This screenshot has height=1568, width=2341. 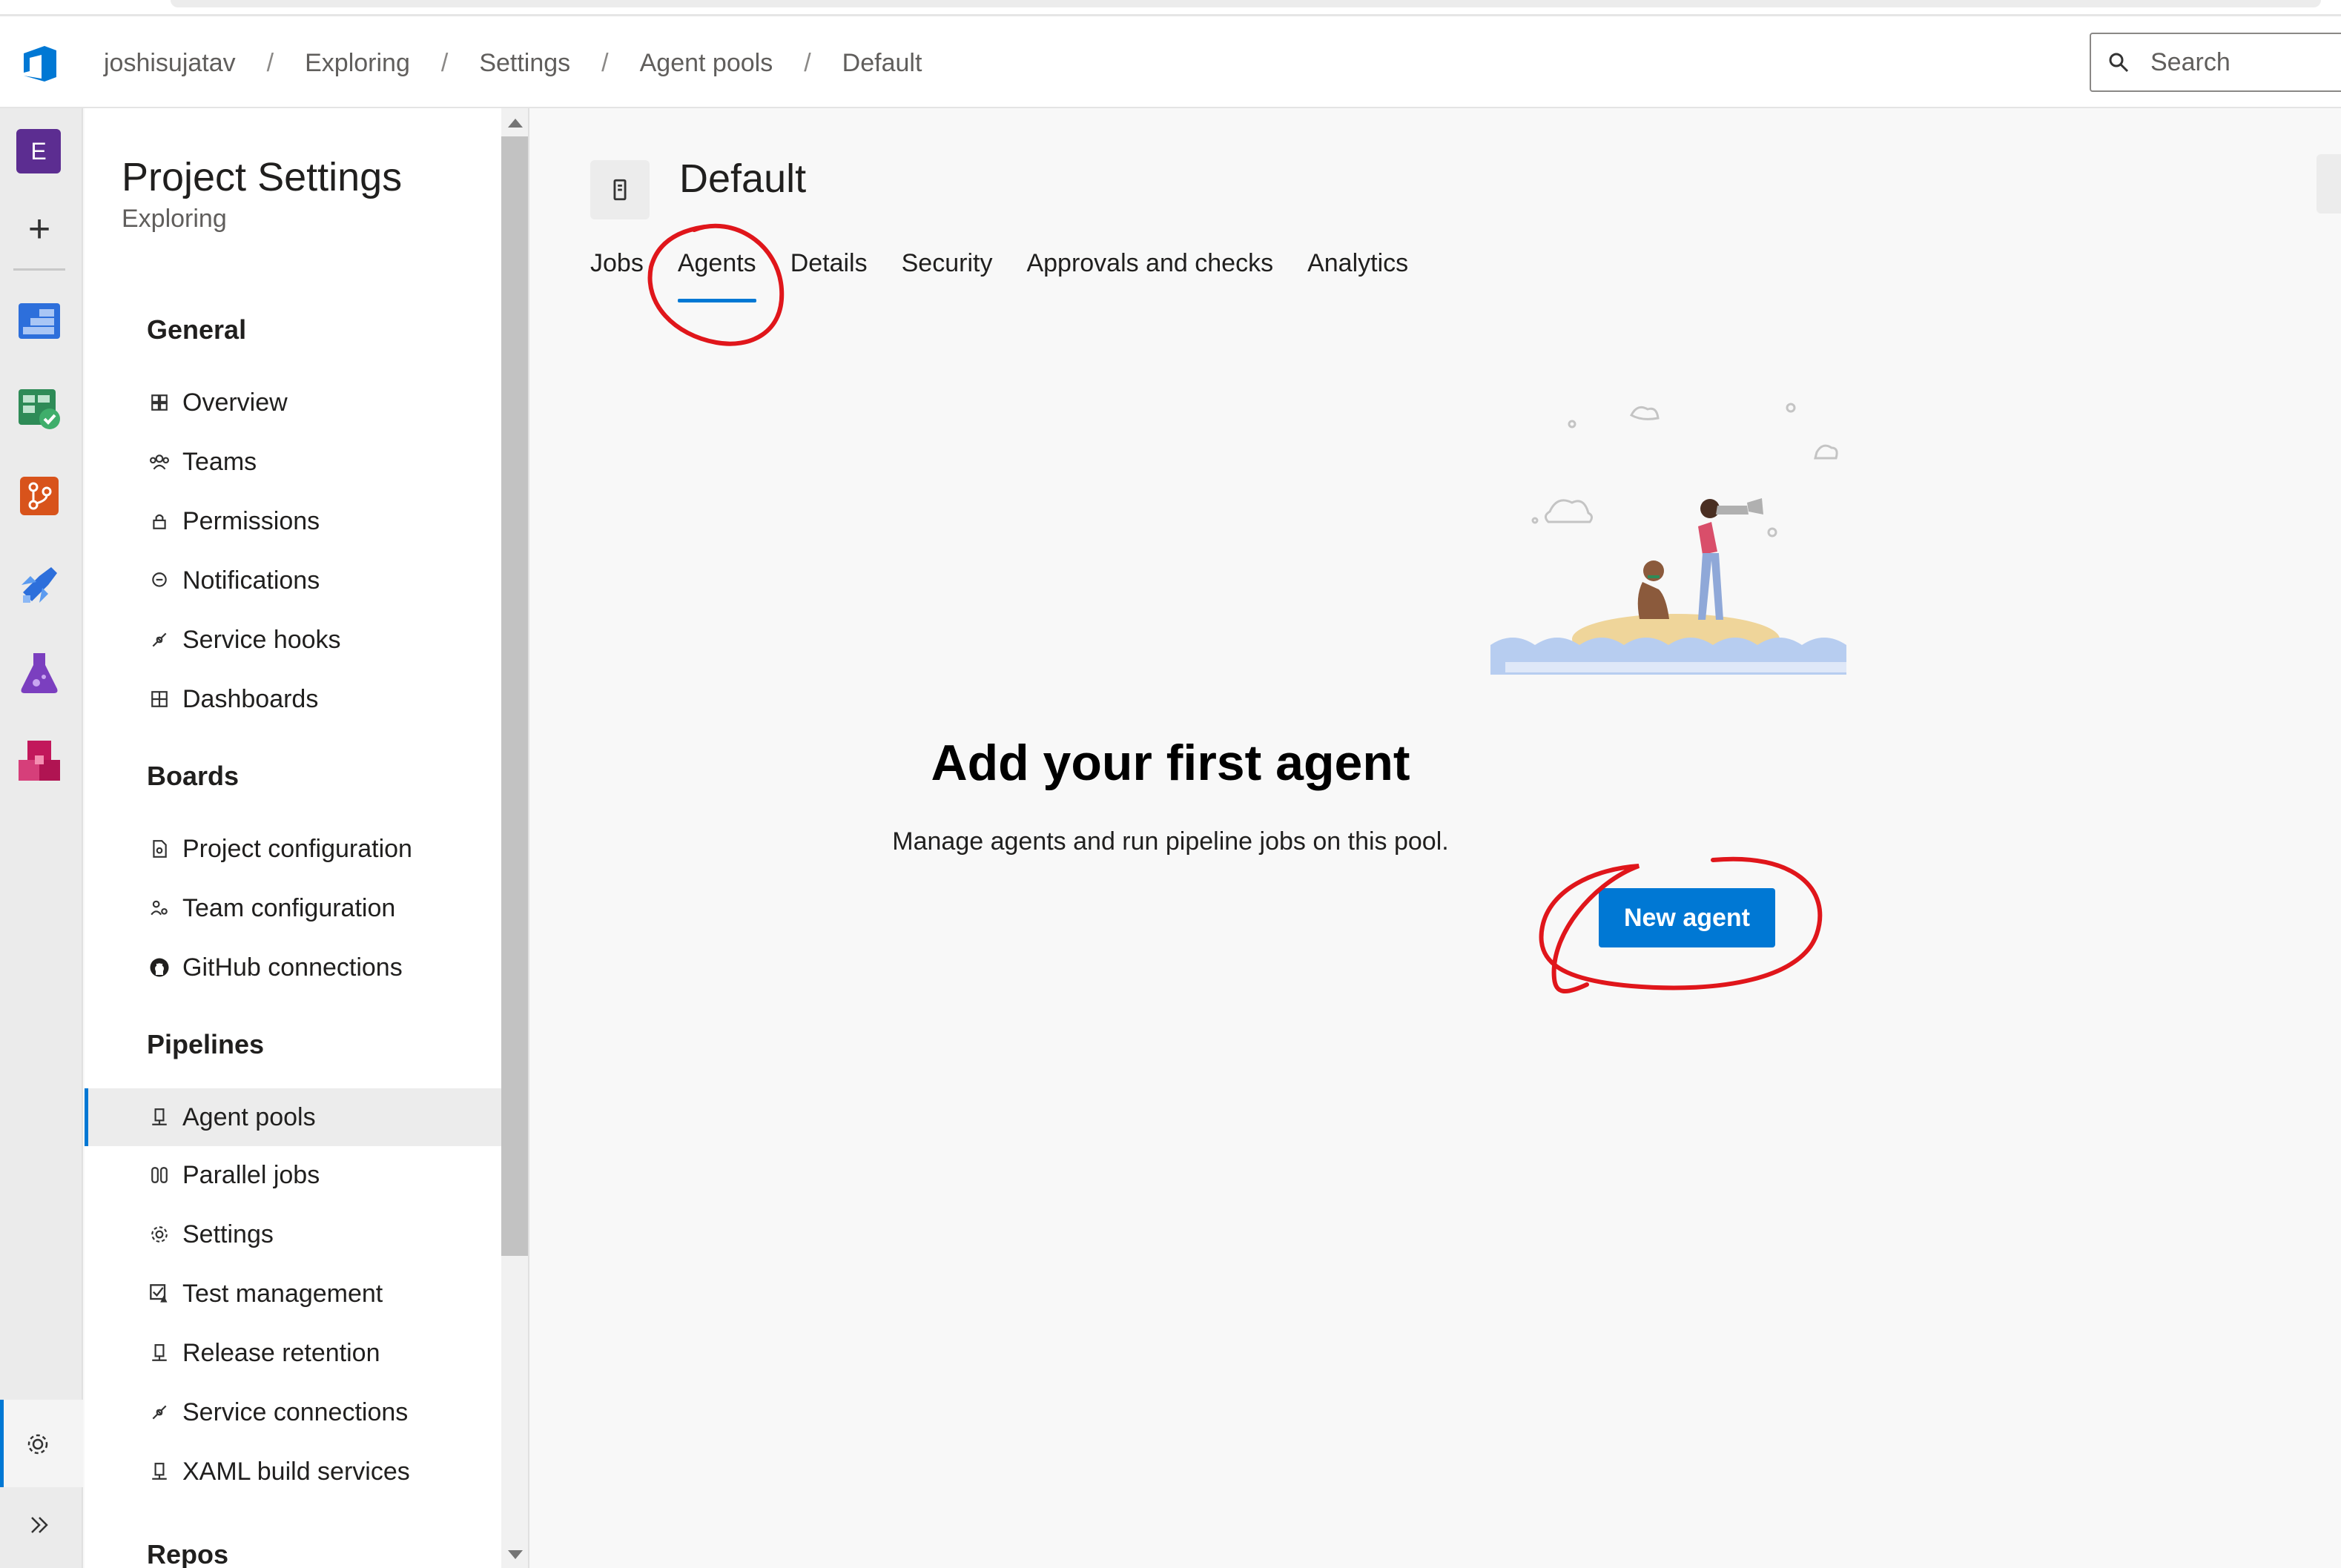 I want to click on sidebar-item-service-connections: Service connections, so click(x=293, y=1412).